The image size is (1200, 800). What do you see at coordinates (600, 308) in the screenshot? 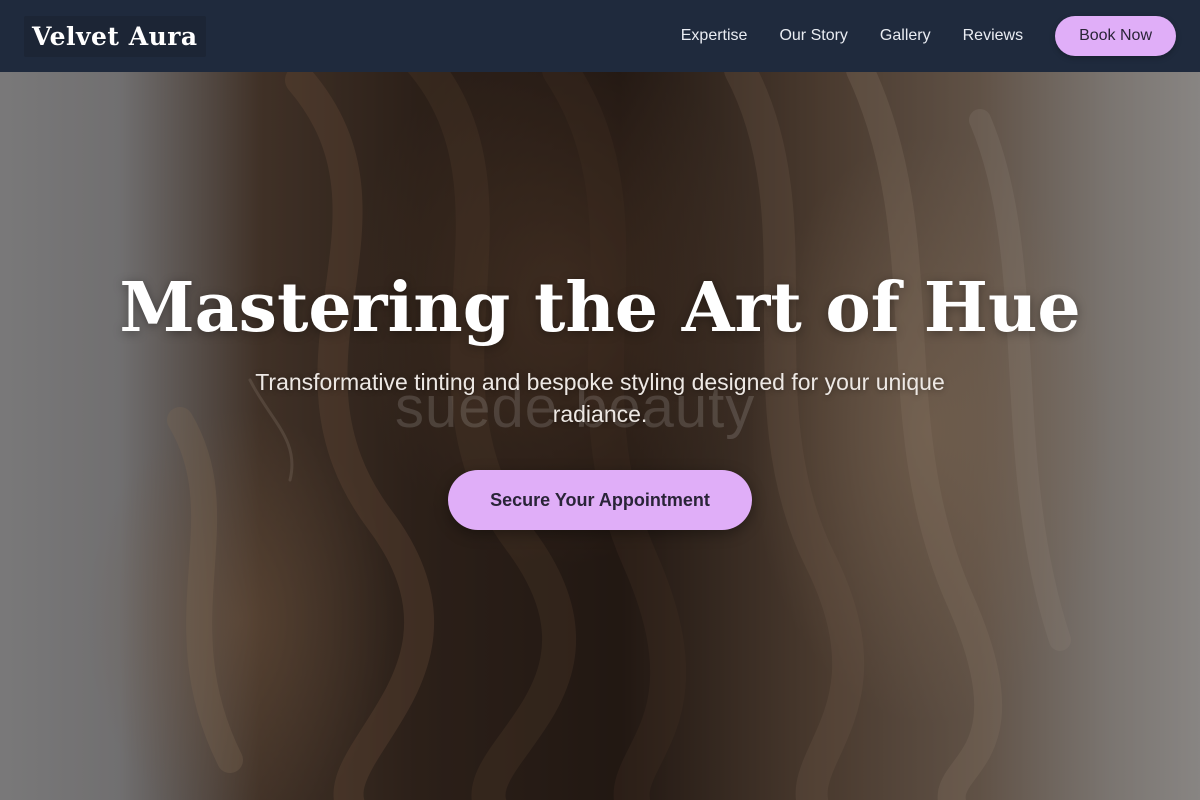
I see `hero-title: Mastering the Art of Hue` at bounding box center [600, 308].